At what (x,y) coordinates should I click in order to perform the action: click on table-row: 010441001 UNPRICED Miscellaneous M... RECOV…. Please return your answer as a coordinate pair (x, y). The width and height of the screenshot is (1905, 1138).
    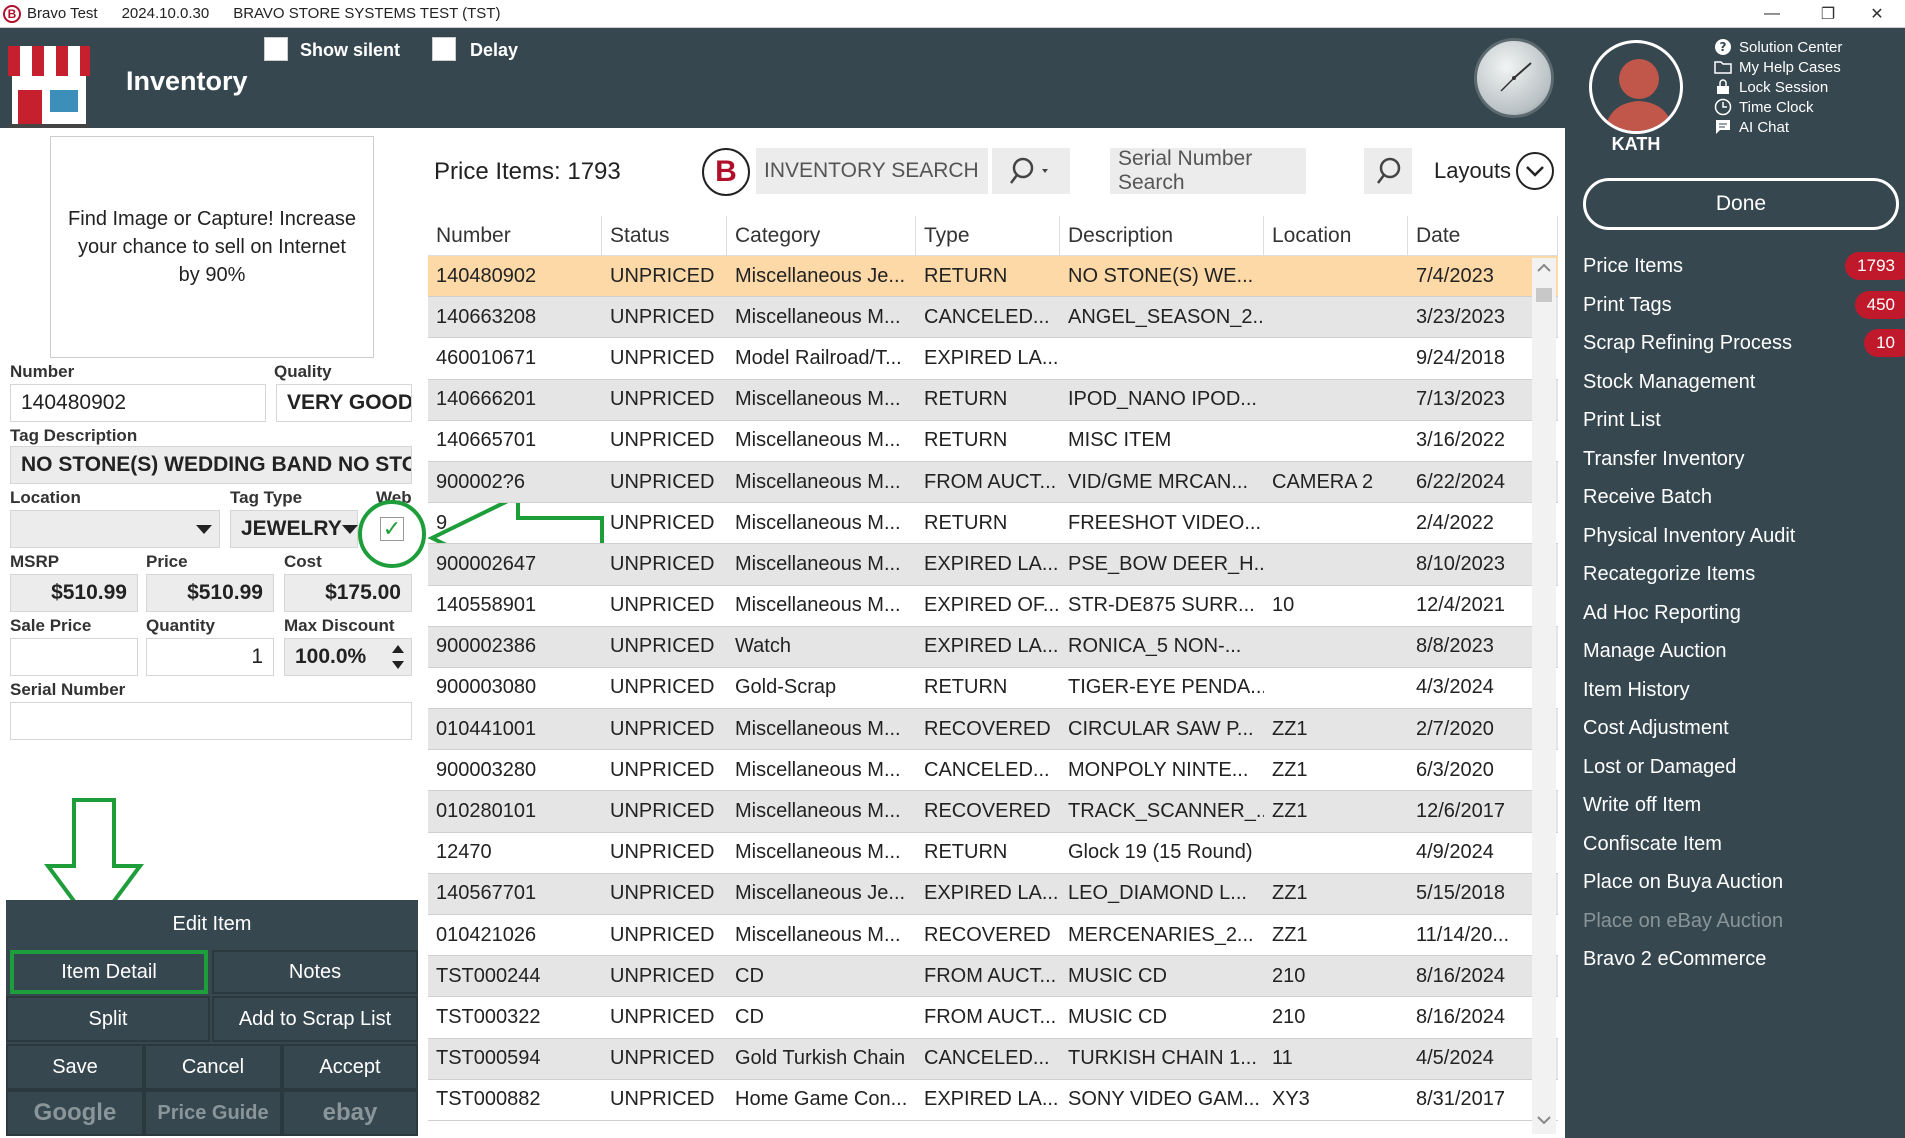
    Looking at the image, I should click on (993, 730).